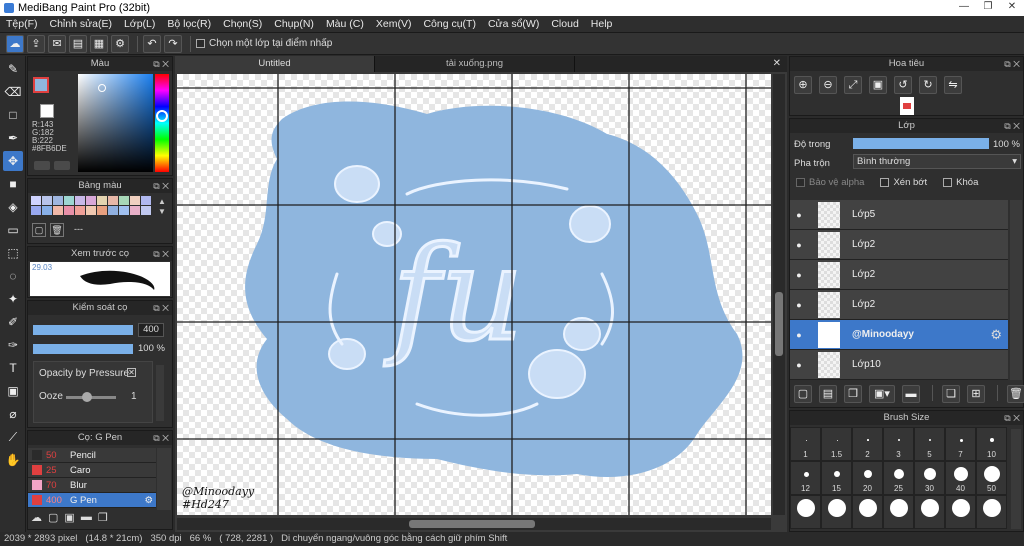  I want to click on brush-item: 70 Blur, so click(92, 485).